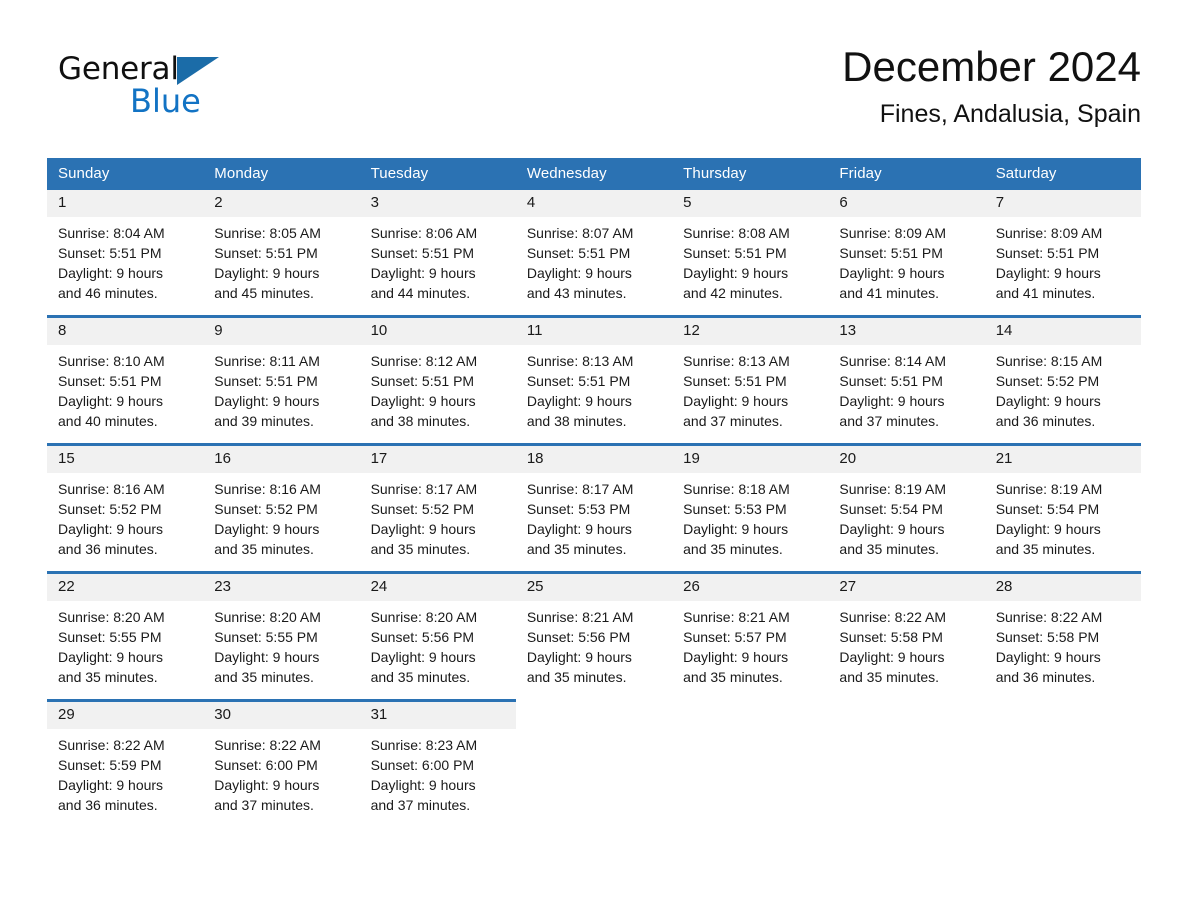  What do you see at coordinates (424, 233) in the screenshot?
I see `day-sunrise-text: Sunrise: 8:06 AM` at bounding box center [424, 233].